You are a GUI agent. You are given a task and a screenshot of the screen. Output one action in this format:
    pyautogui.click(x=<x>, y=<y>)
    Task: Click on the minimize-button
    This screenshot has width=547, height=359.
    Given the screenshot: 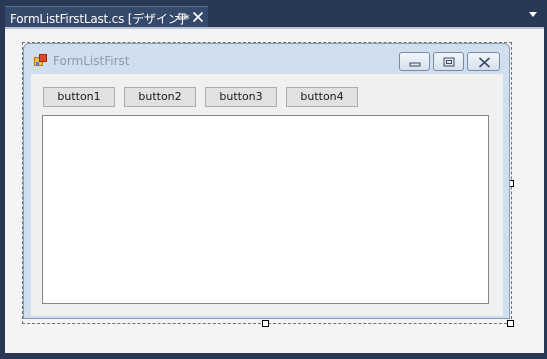 What is the action you would take?
    pyautogui.click(x=414, y=61)
    